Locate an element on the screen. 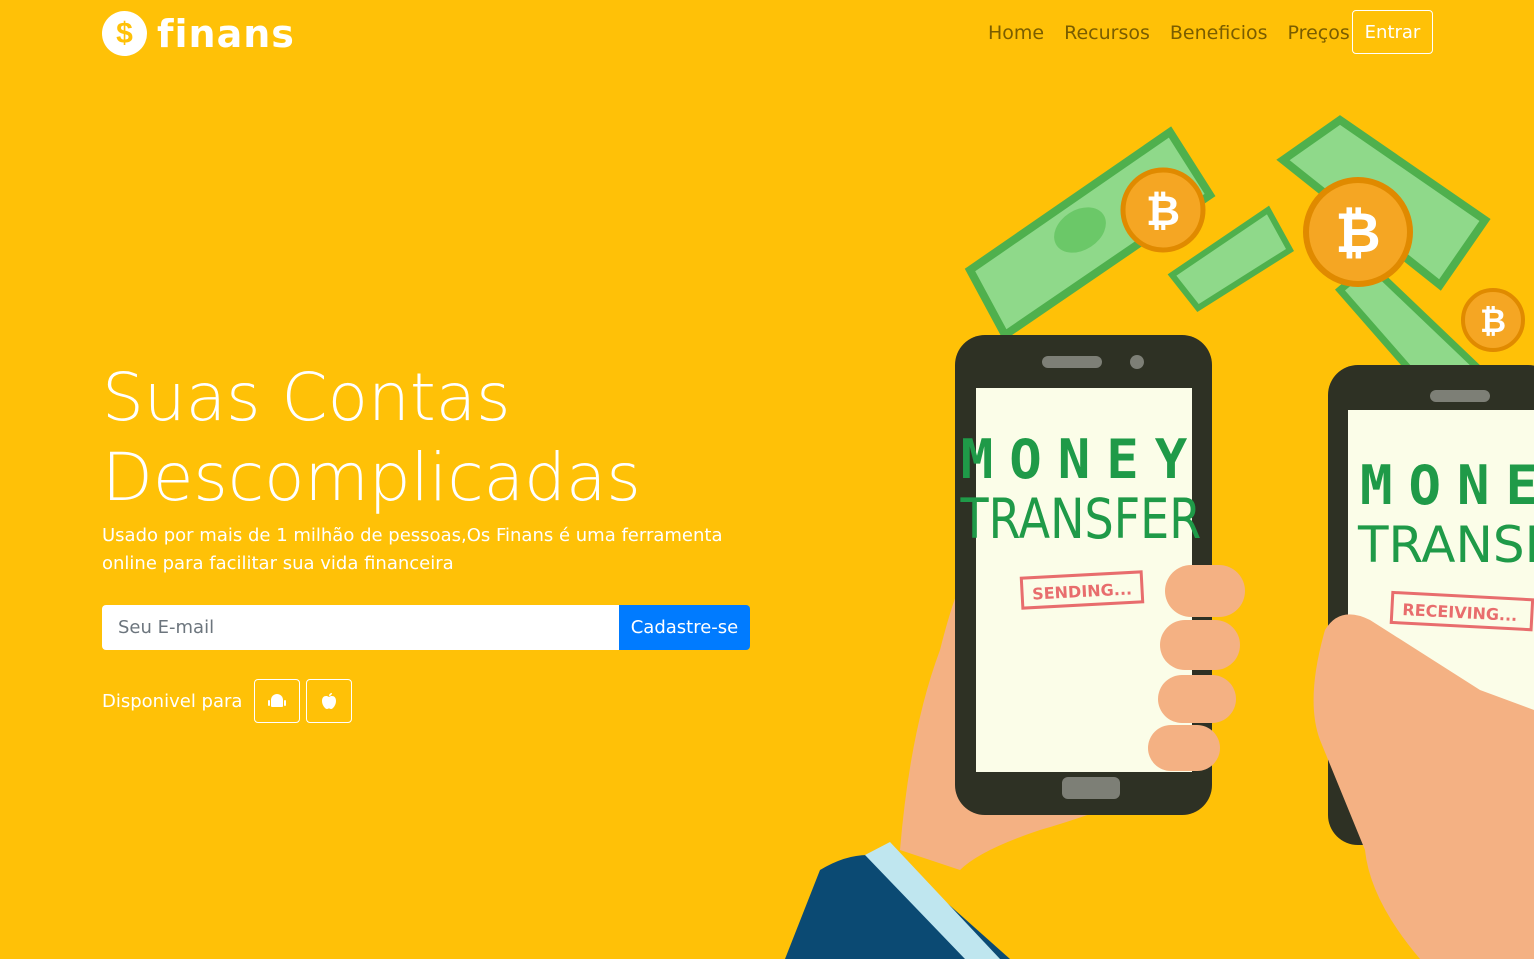 Image resolution: width=1534 pixels, height=959 pixels. available-on: Disponivel para is located at coordinates (227, 701).